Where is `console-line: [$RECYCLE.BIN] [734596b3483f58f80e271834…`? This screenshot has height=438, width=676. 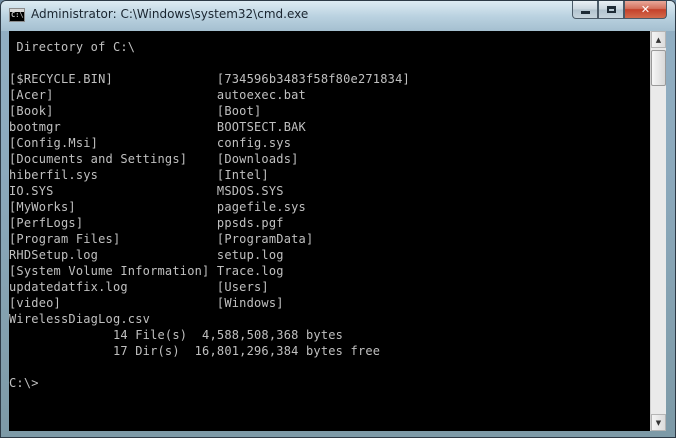
console-line: [$RECYCLE.BIN] [734596b3483f58f80e271834… is located at coordinates (209, 79).